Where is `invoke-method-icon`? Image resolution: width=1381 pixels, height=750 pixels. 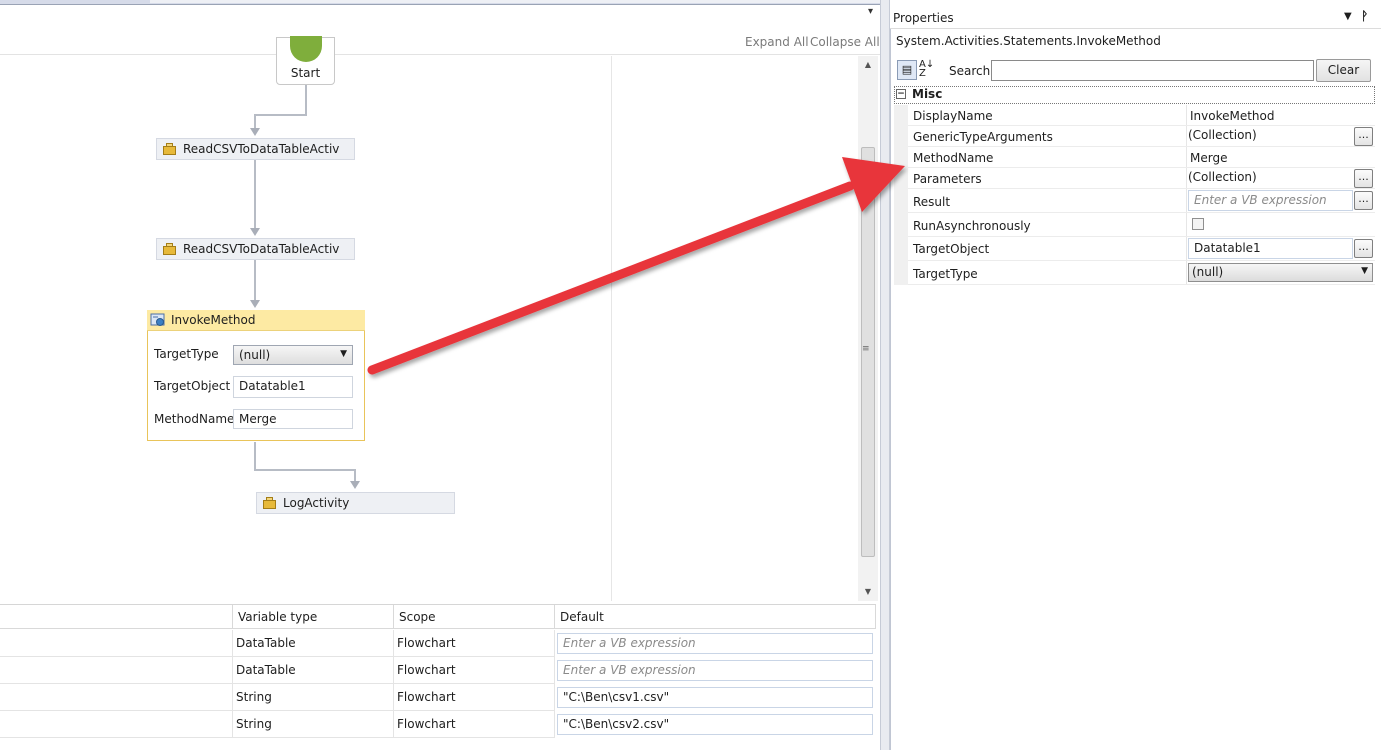
invoke-method-icon is located at coordinates (157, 319).